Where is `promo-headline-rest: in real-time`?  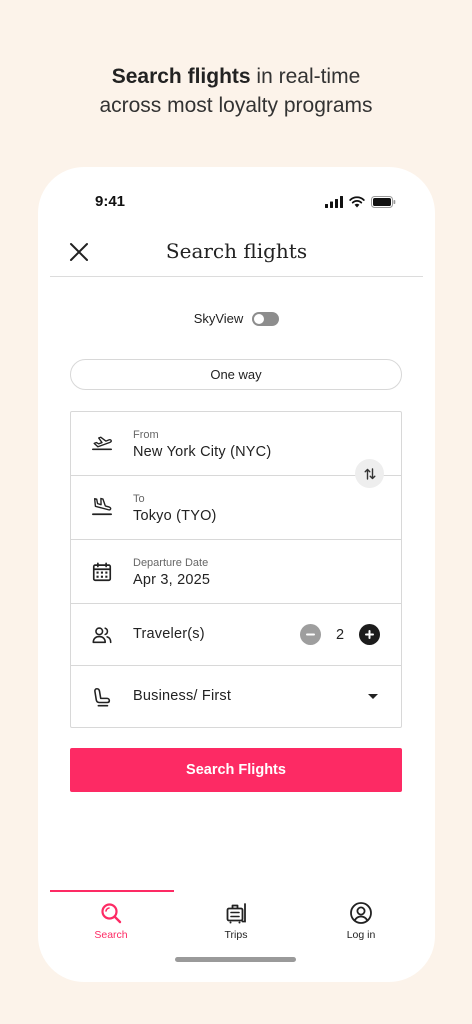 promo-headline-rest: in real-time is located at coordinates (305, 76).